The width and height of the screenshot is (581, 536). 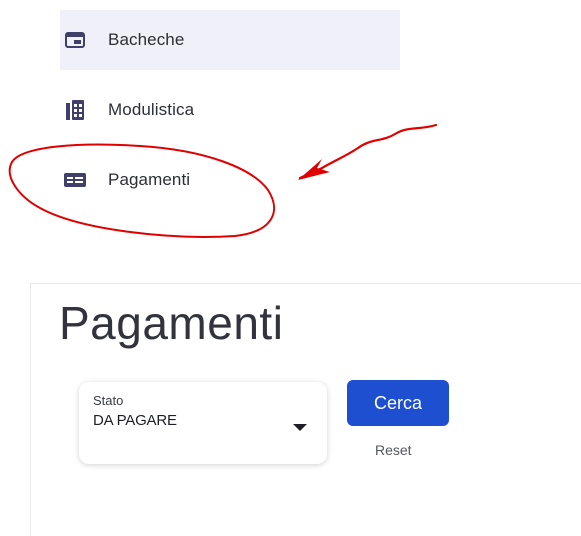 I want to click on page-title: Pagamenti, so click(x=171, y=323).